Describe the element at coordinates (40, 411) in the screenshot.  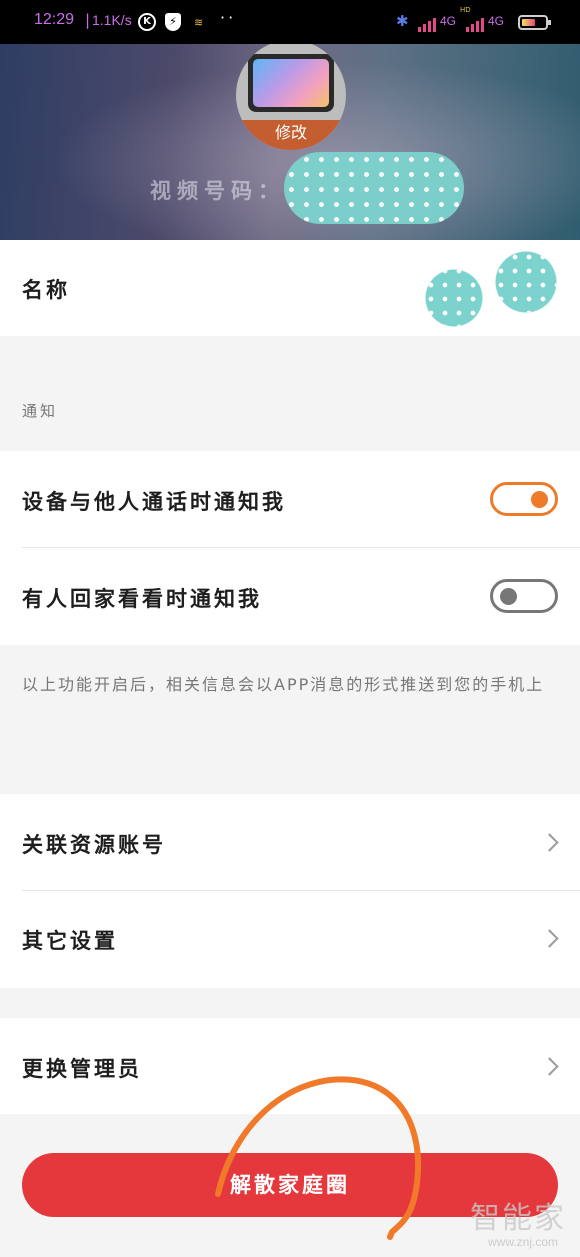
I see `section-title-notifications: 通知` at that location.